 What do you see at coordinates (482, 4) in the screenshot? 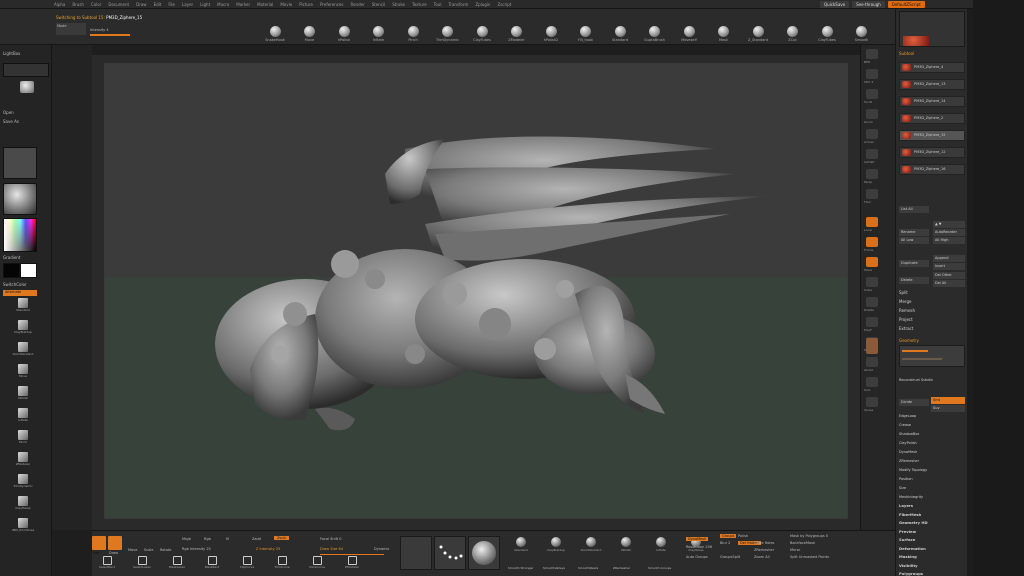
I see `menu-item: Zplugin` at bounding box center [482, 4].